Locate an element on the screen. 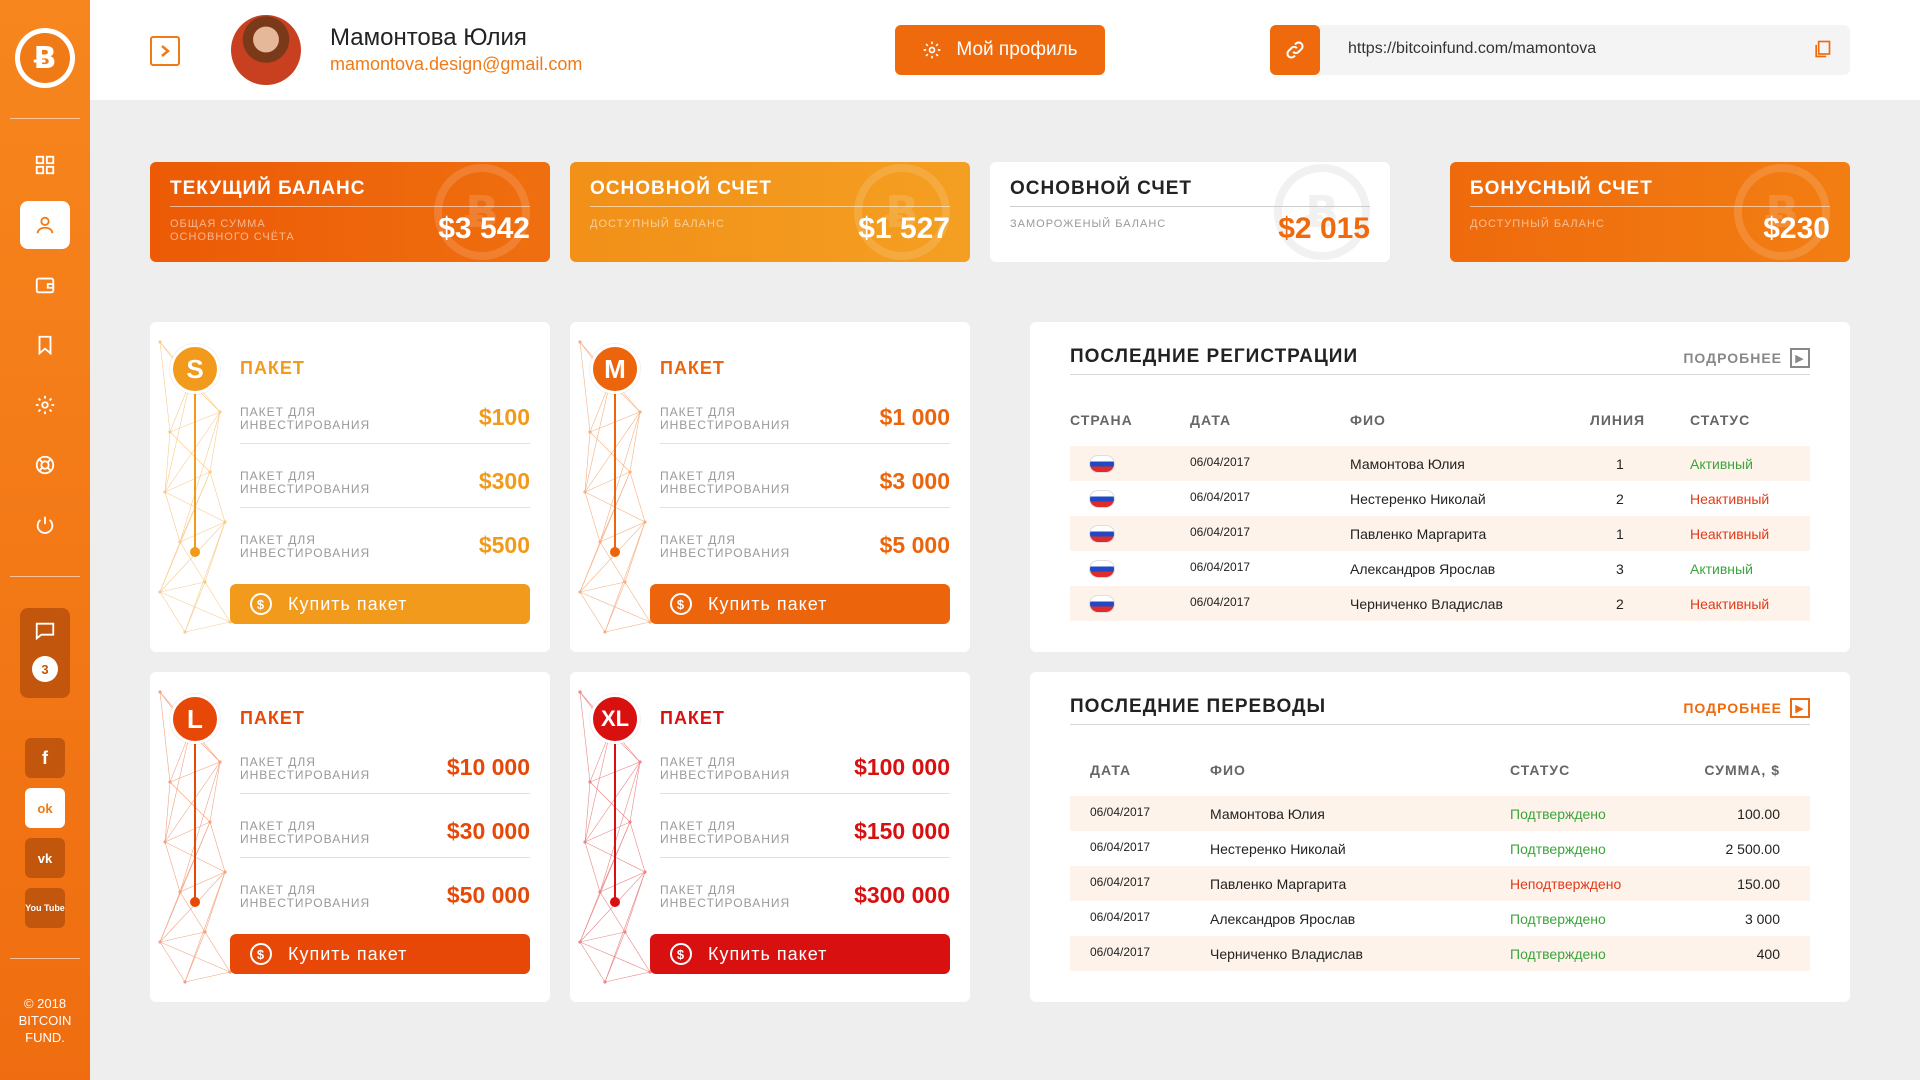  package-option: ПАКЕТ ДЛЯ ИНВЕСТИРОВАНИЯ $500 is located at coordinates (385, 546).